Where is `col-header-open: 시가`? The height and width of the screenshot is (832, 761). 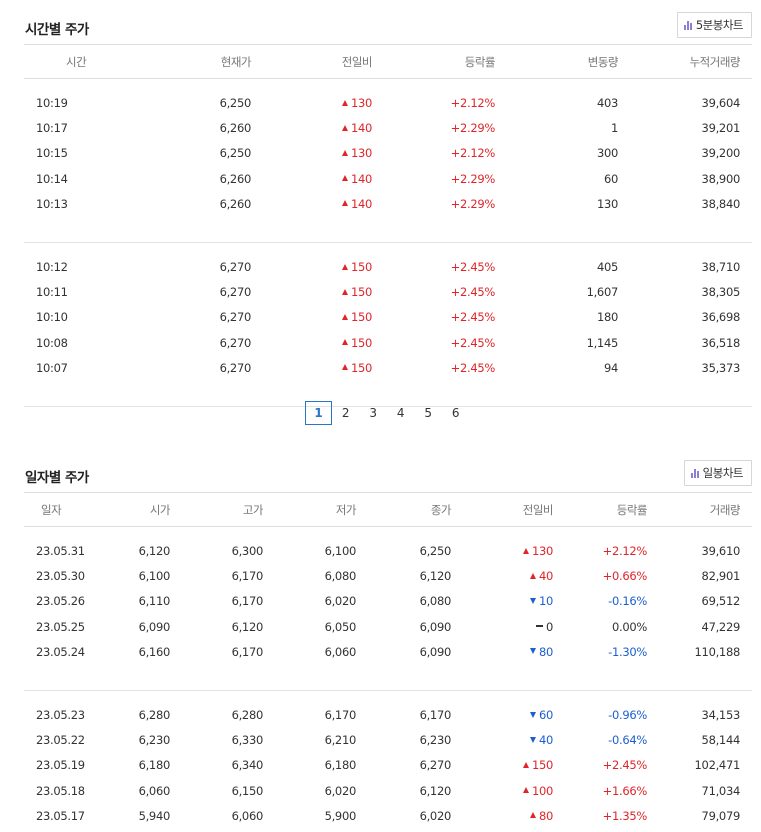 col-header-open: 시가 is located at coordinates (127, 509).